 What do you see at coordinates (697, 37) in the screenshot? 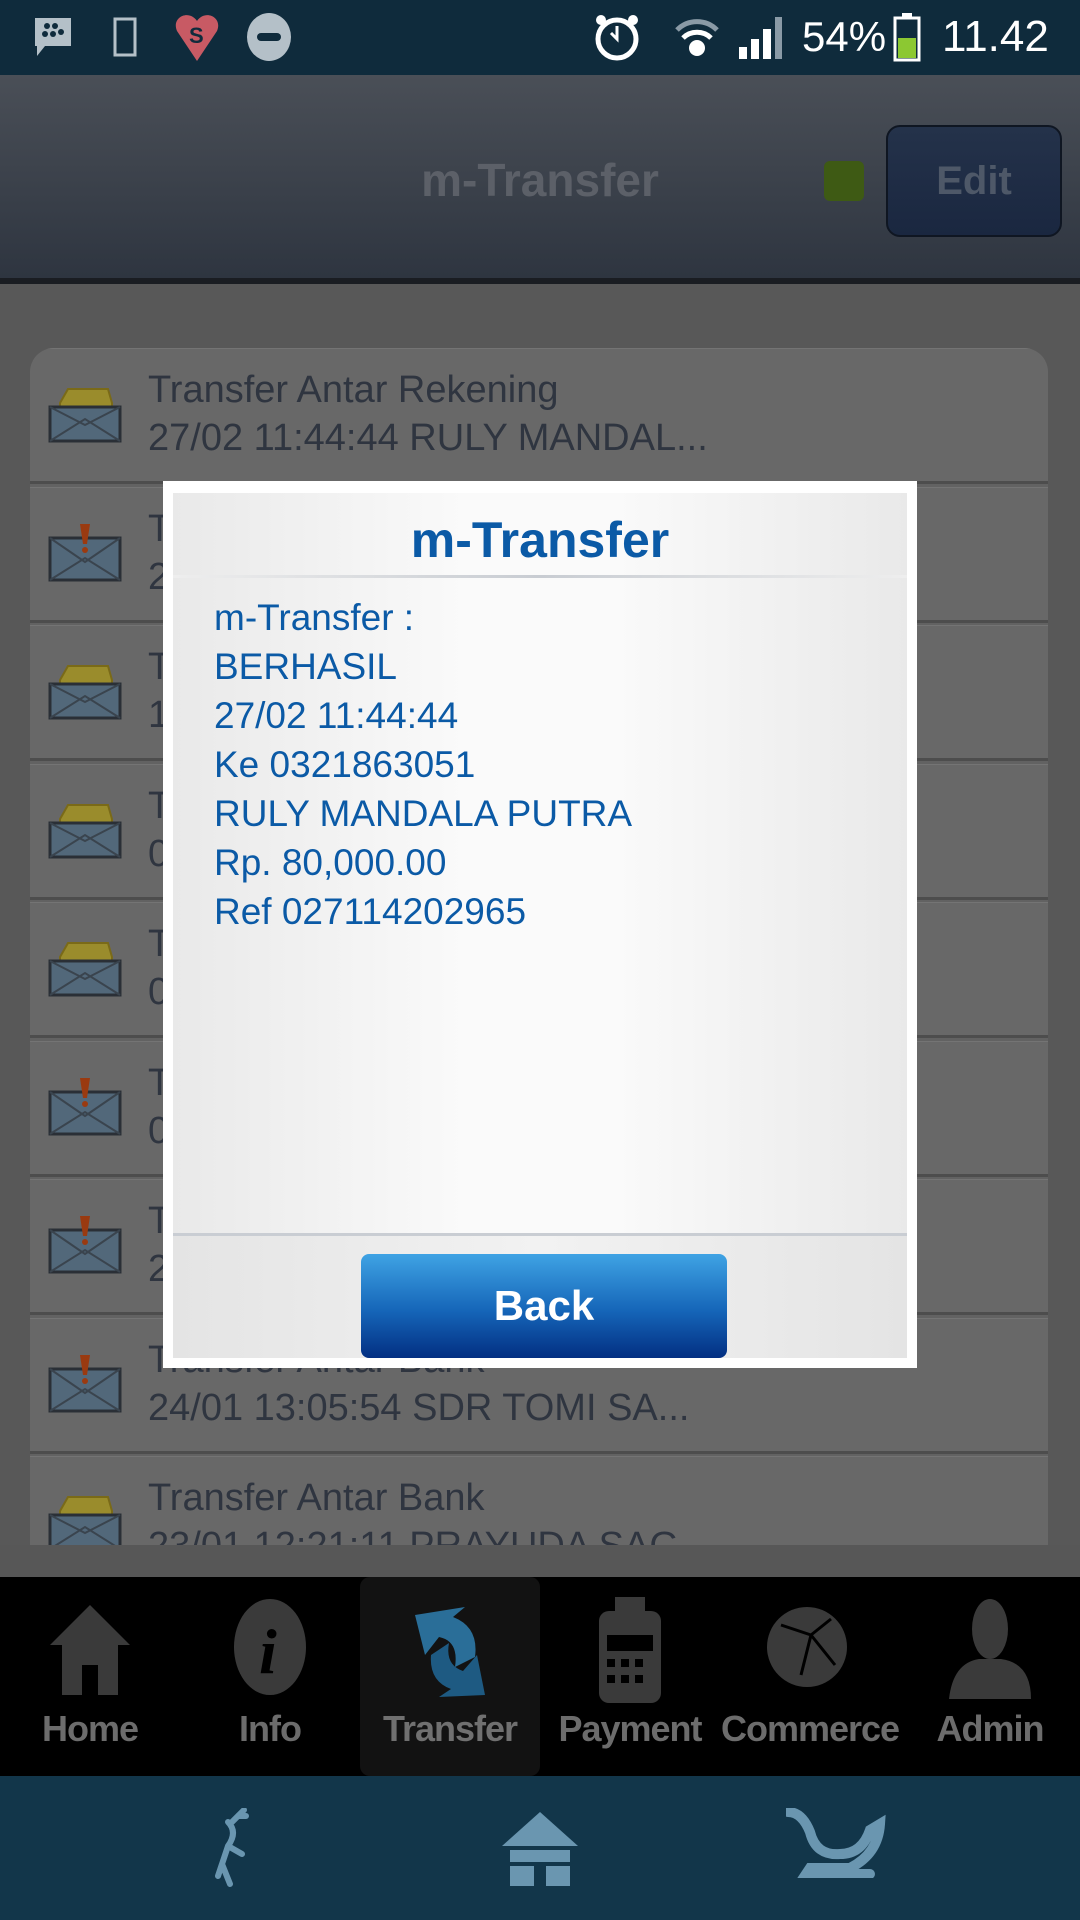
I see `wifi-icon` at bounding box center [697, 37].